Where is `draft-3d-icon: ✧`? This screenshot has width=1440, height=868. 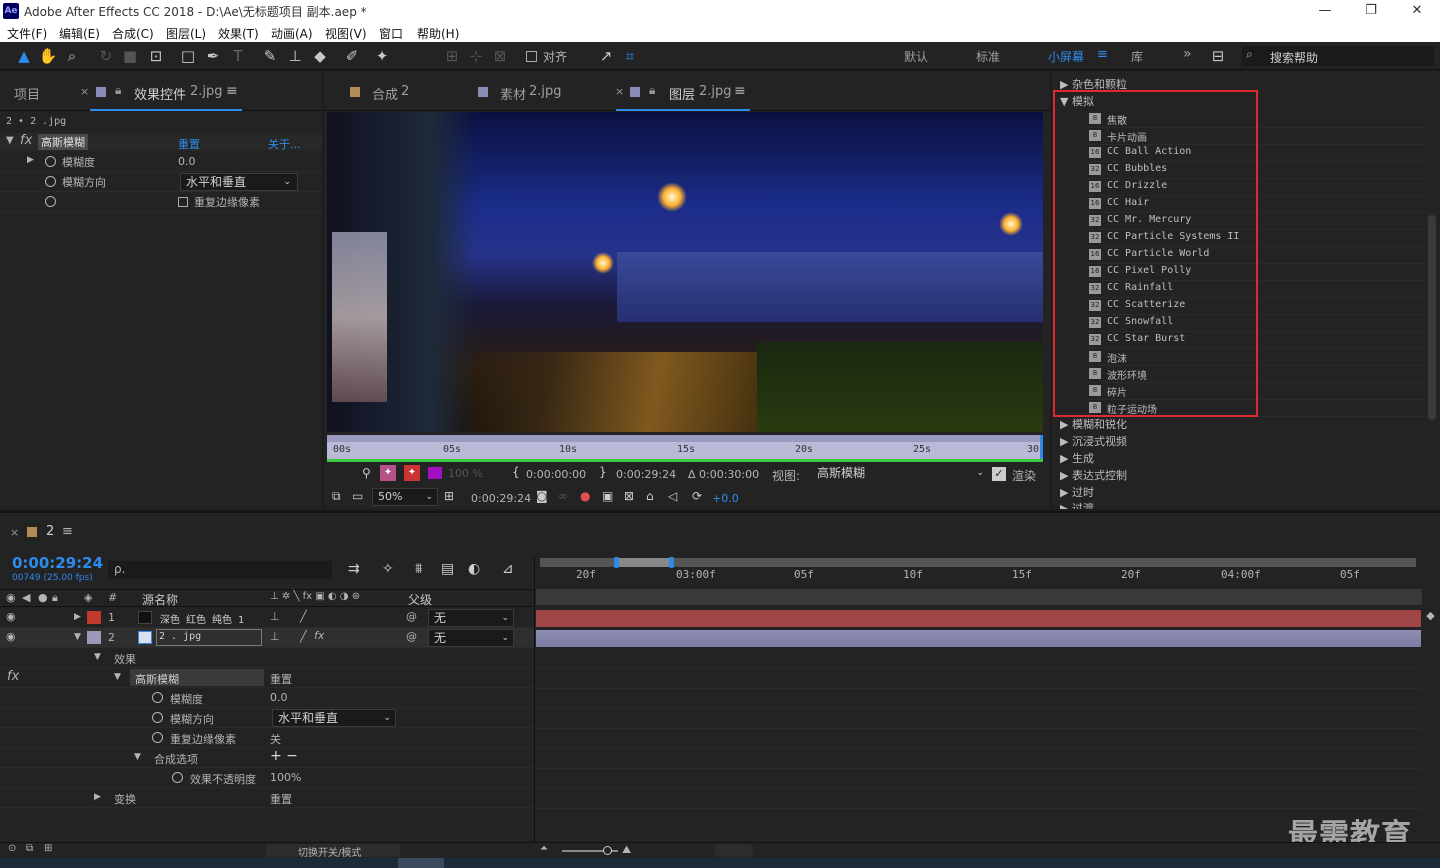 draft-3d-icon: ✧ is located at coordinates (388, 569).